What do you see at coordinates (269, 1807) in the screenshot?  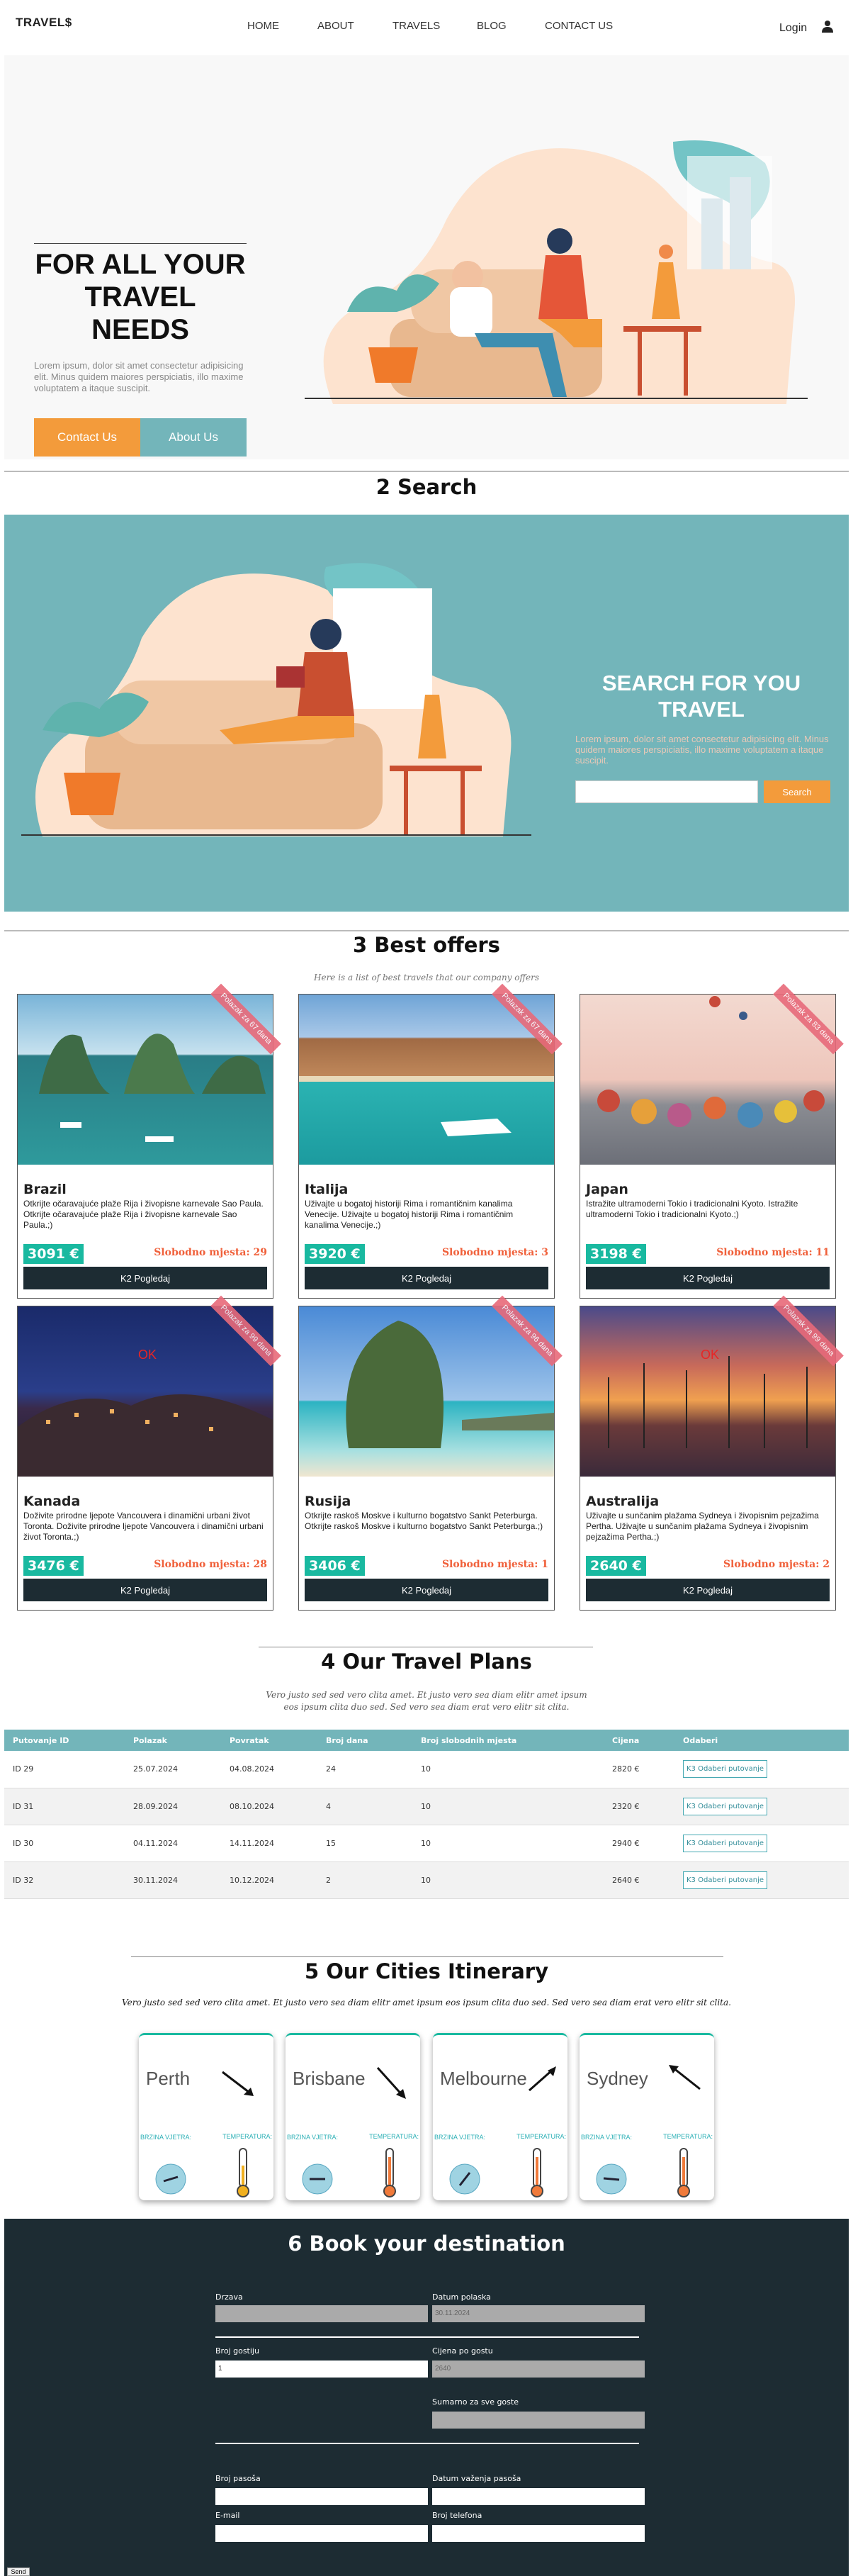 I see `cell-return: 08.10.2024` at bounding box center [269, 1807].